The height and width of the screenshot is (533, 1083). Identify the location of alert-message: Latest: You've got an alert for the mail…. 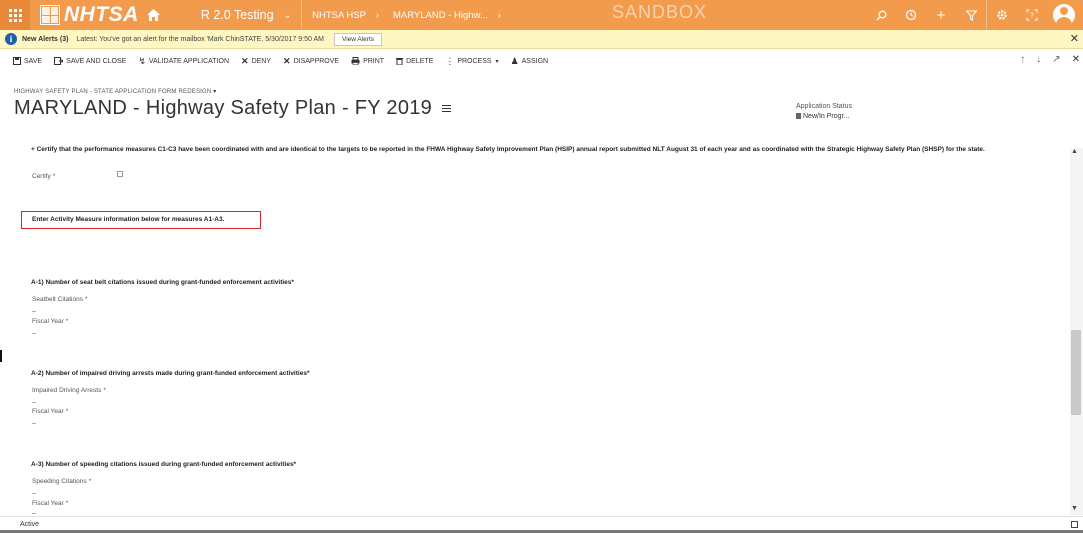
(200, 39).